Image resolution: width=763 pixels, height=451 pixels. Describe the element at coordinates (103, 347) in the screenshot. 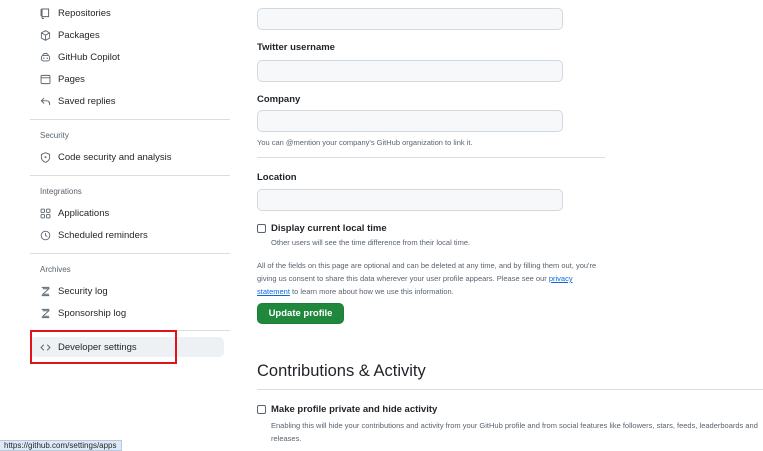

I see `highlight-rectangle` at that location.